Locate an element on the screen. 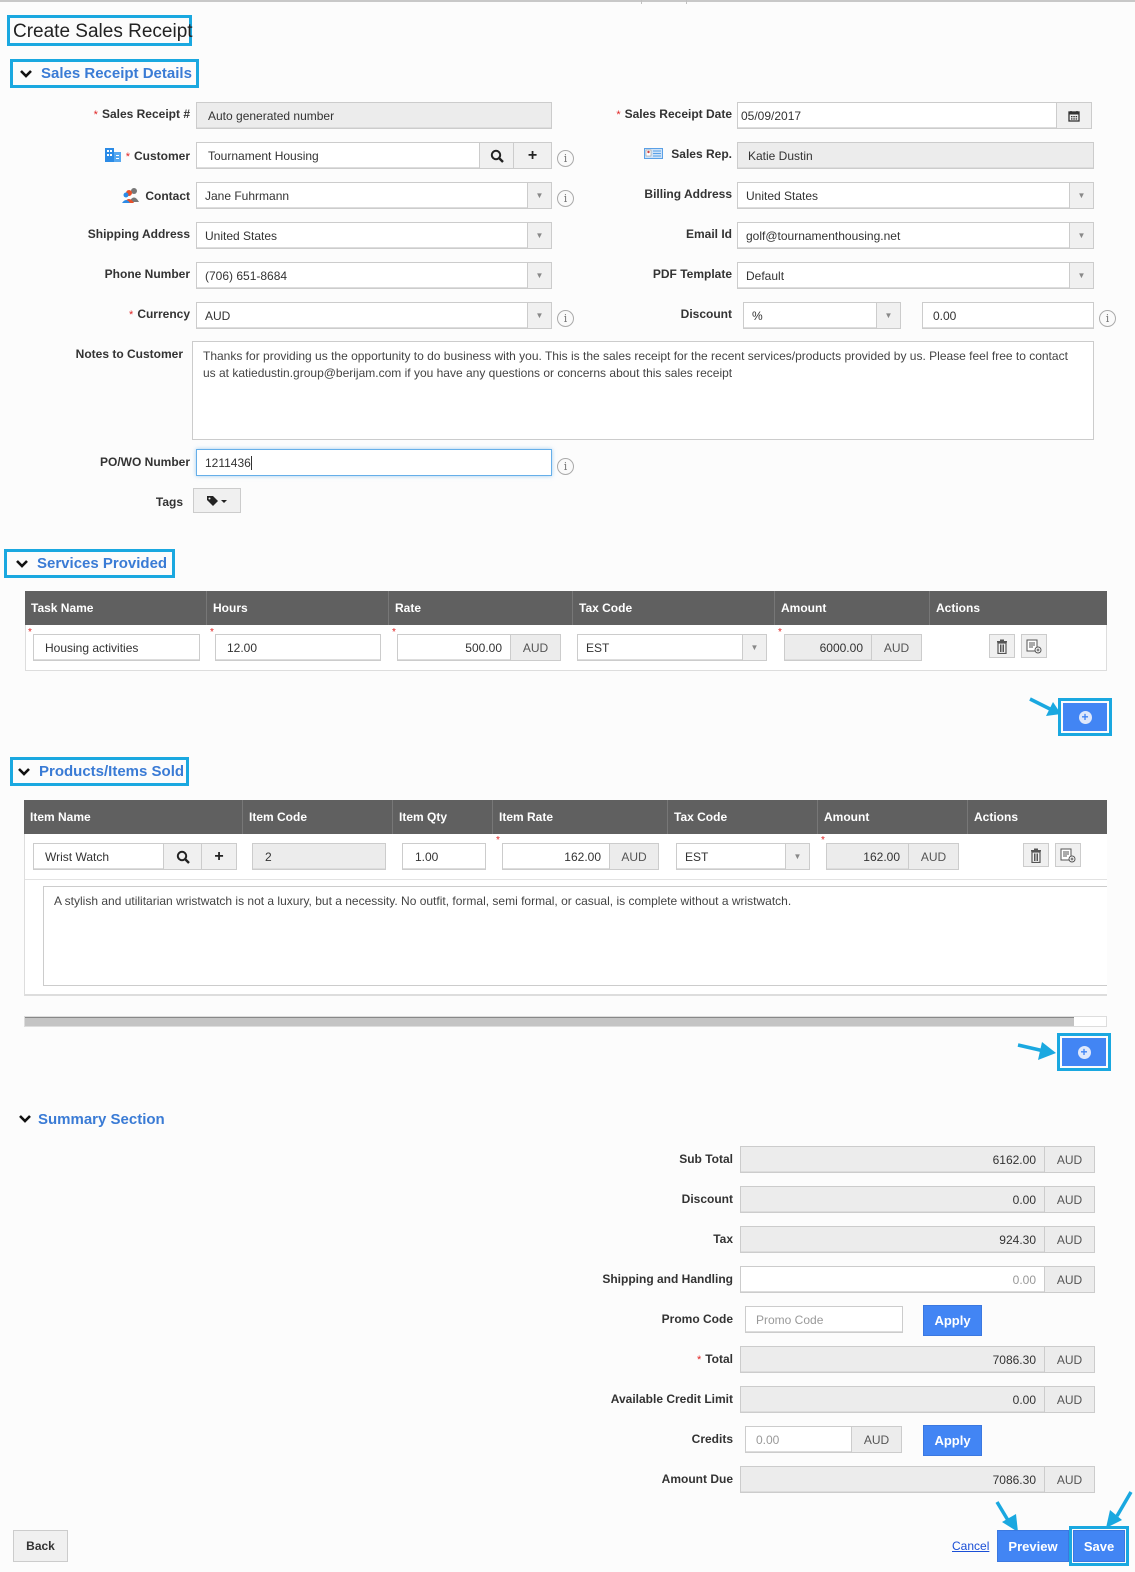  id-card-icon is located at coordinates (654, 153).